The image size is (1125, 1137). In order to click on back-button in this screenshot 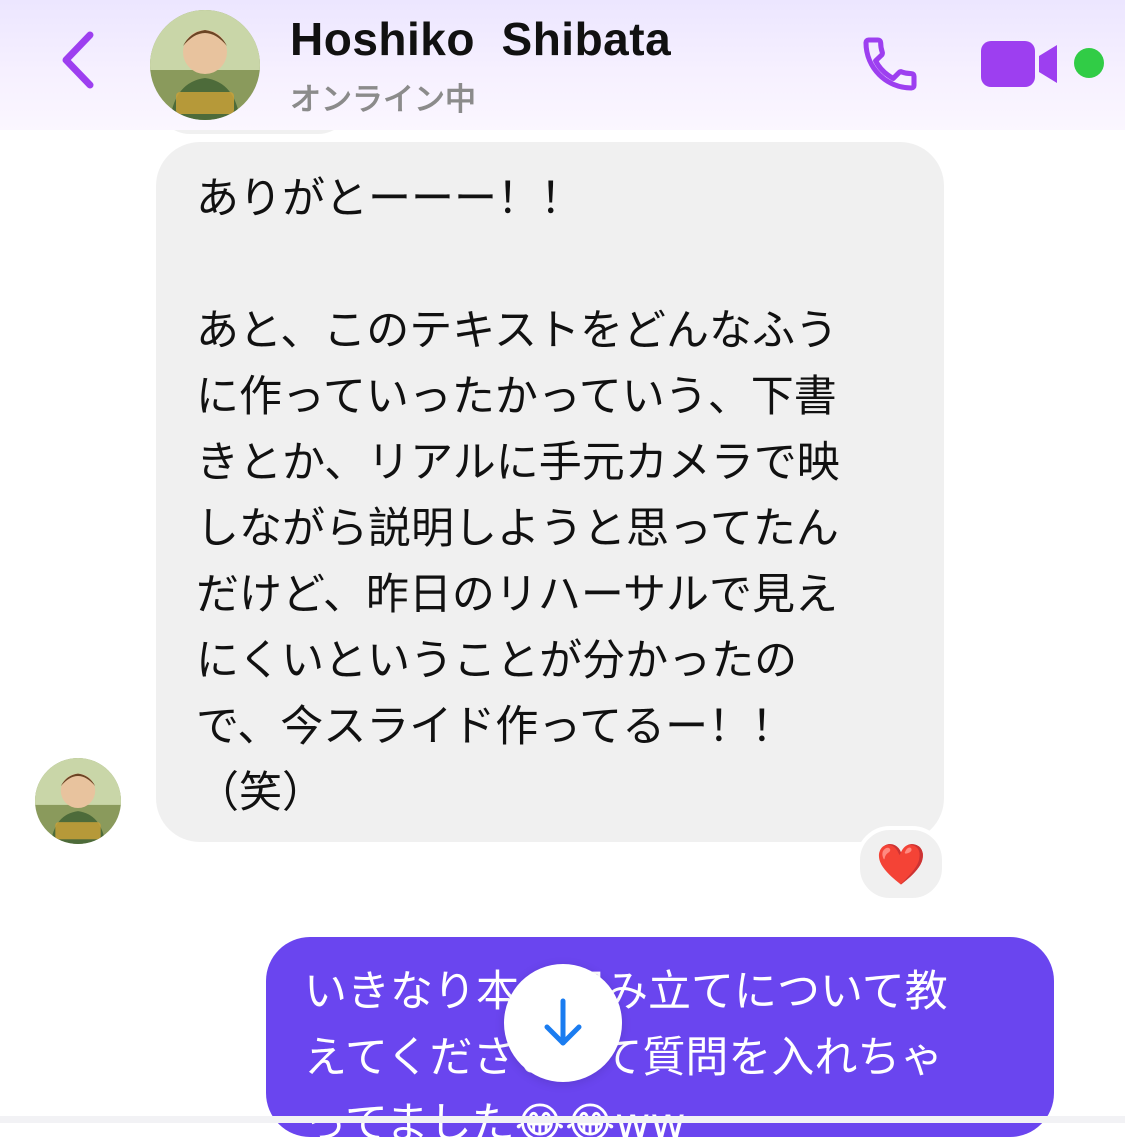, I will do `click(78, 60)`.